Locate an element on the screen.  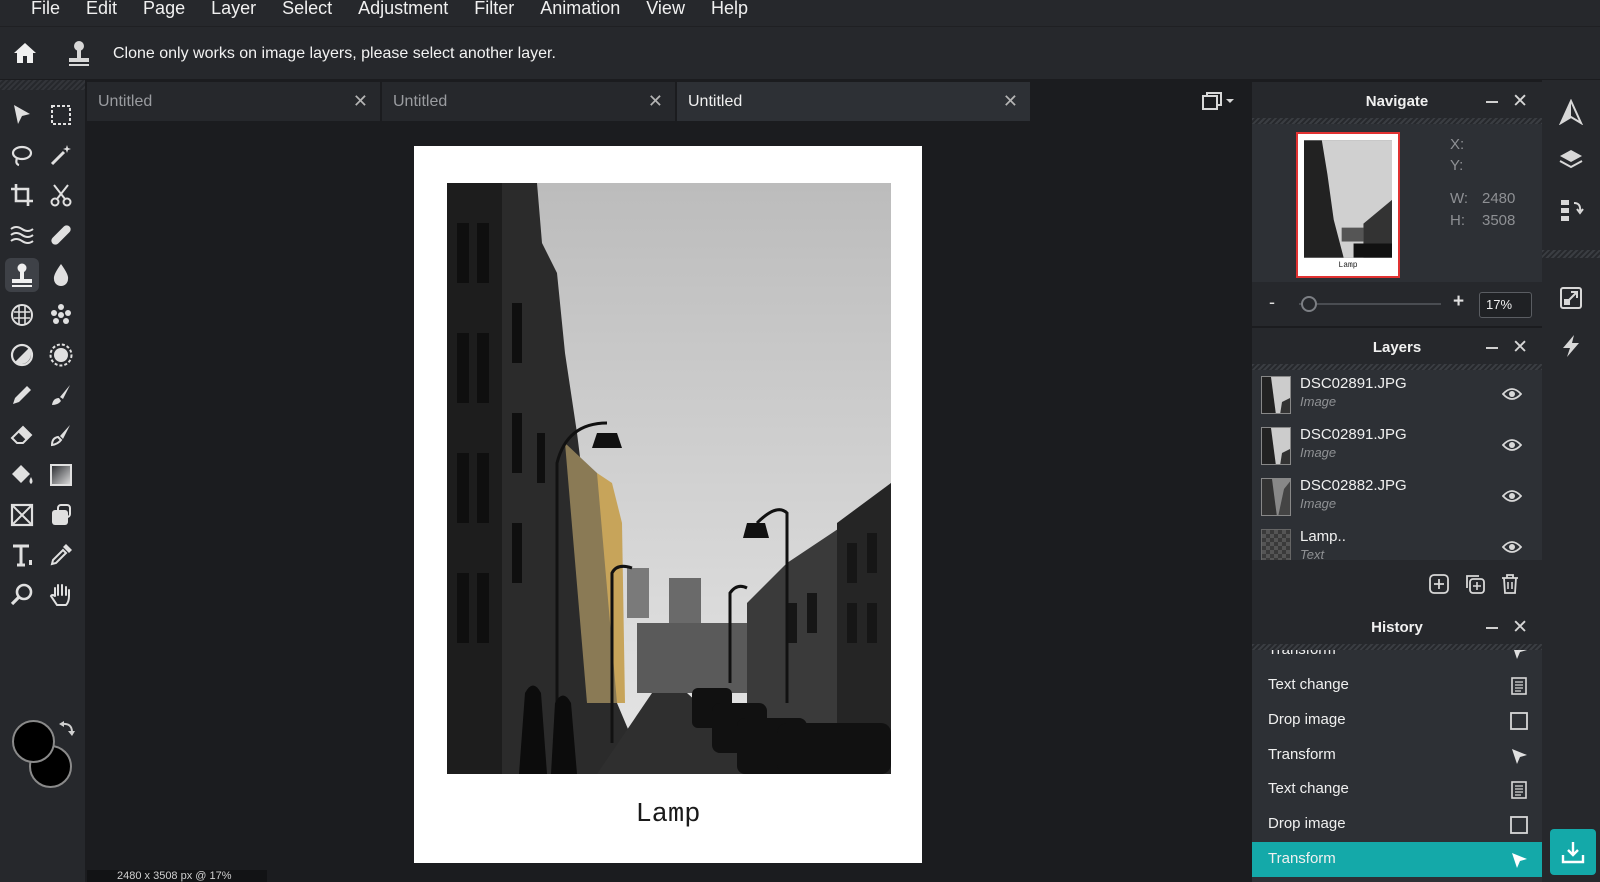
brush-tool is located at coordinates (61, 395).